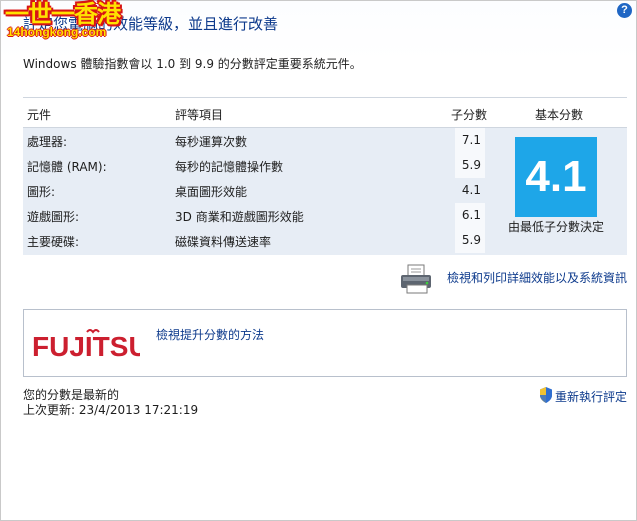  I want to click on row-rating: 桌面圖形效能, so click(211, 192).